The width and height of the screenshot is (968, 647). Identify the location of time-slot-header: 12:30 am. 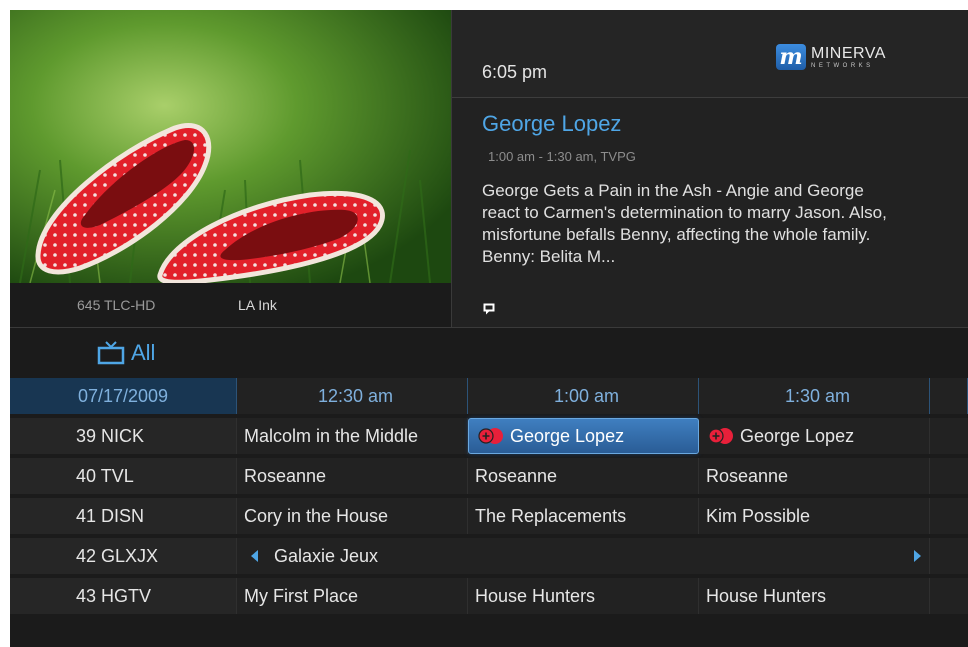
(352, 396).